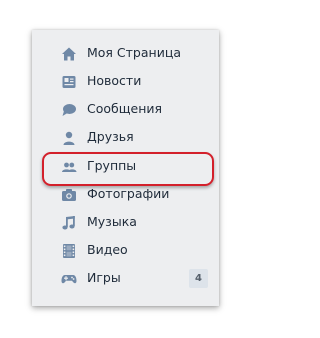 The image size is (320, 338). Describe the element at coordinates (68, 223) in the screenshot. I see `music-icon` at that location.